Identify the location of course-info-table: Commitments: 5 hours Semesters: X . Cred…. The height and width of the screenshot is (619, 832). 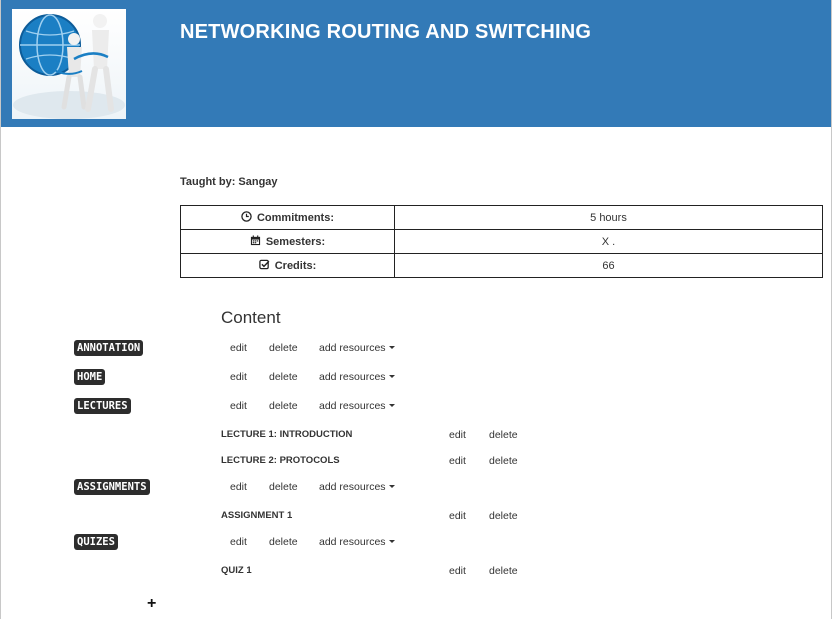
(501, 241).